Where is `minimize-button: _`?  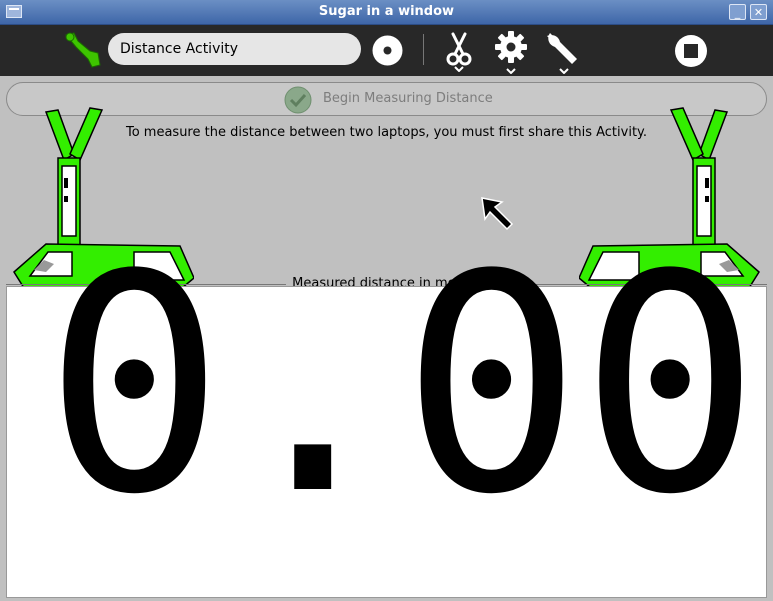
minimize-button: _ is located at coordinates (737, 12).